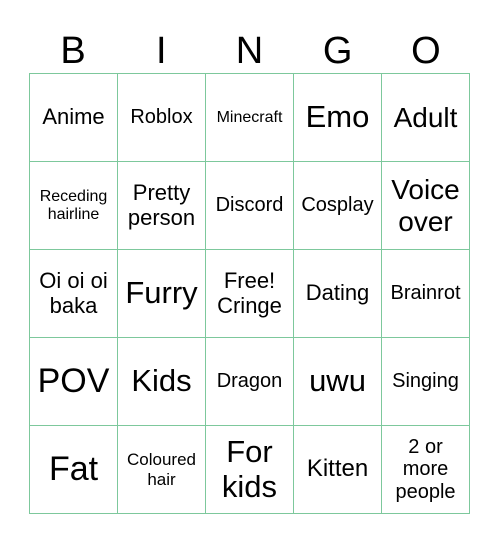 The width and height of the screenshot is (500, 544). I want to click on bingo-cell: For kids, so click(250, 470).